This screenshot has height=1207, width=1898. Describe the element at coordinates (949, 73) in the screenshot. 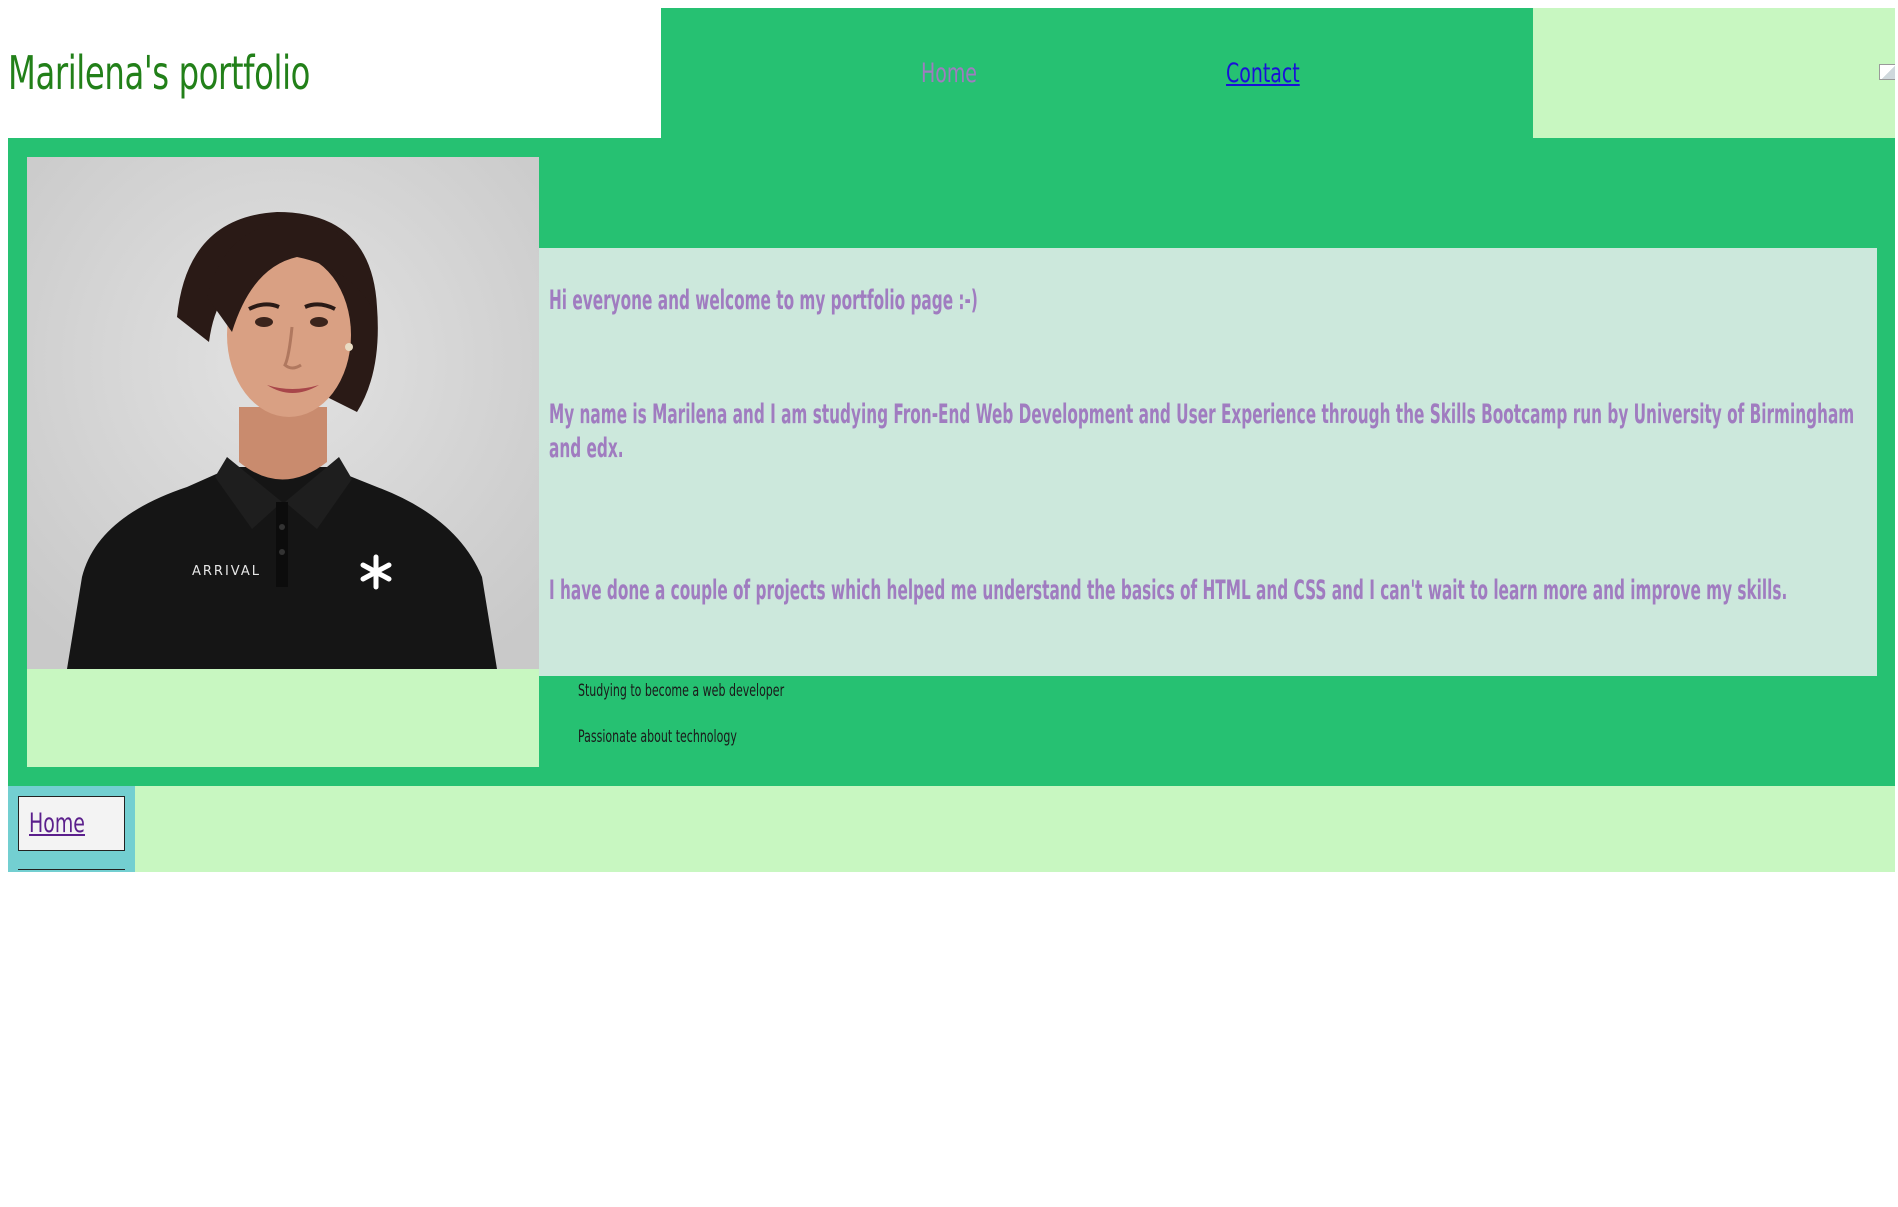

I see `nav-home-link: Home` at that location.